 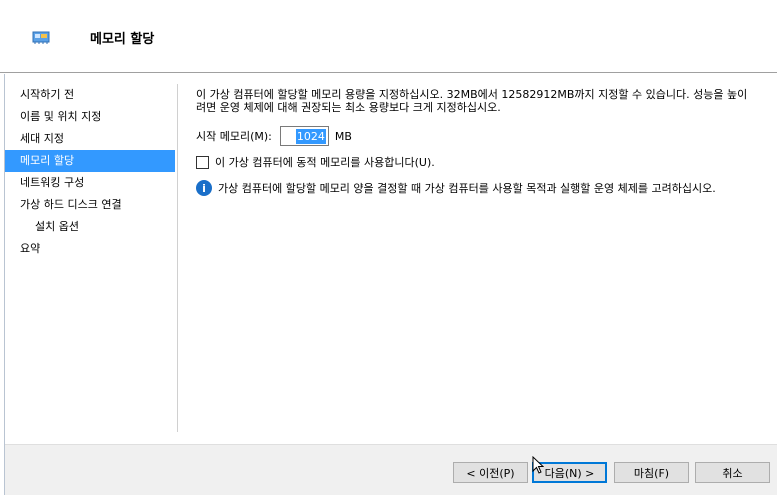 What do you see at coordinates (732, 472) in the screenshot?
I see `cancel-button: 취소` at bounding box center [732, 472].